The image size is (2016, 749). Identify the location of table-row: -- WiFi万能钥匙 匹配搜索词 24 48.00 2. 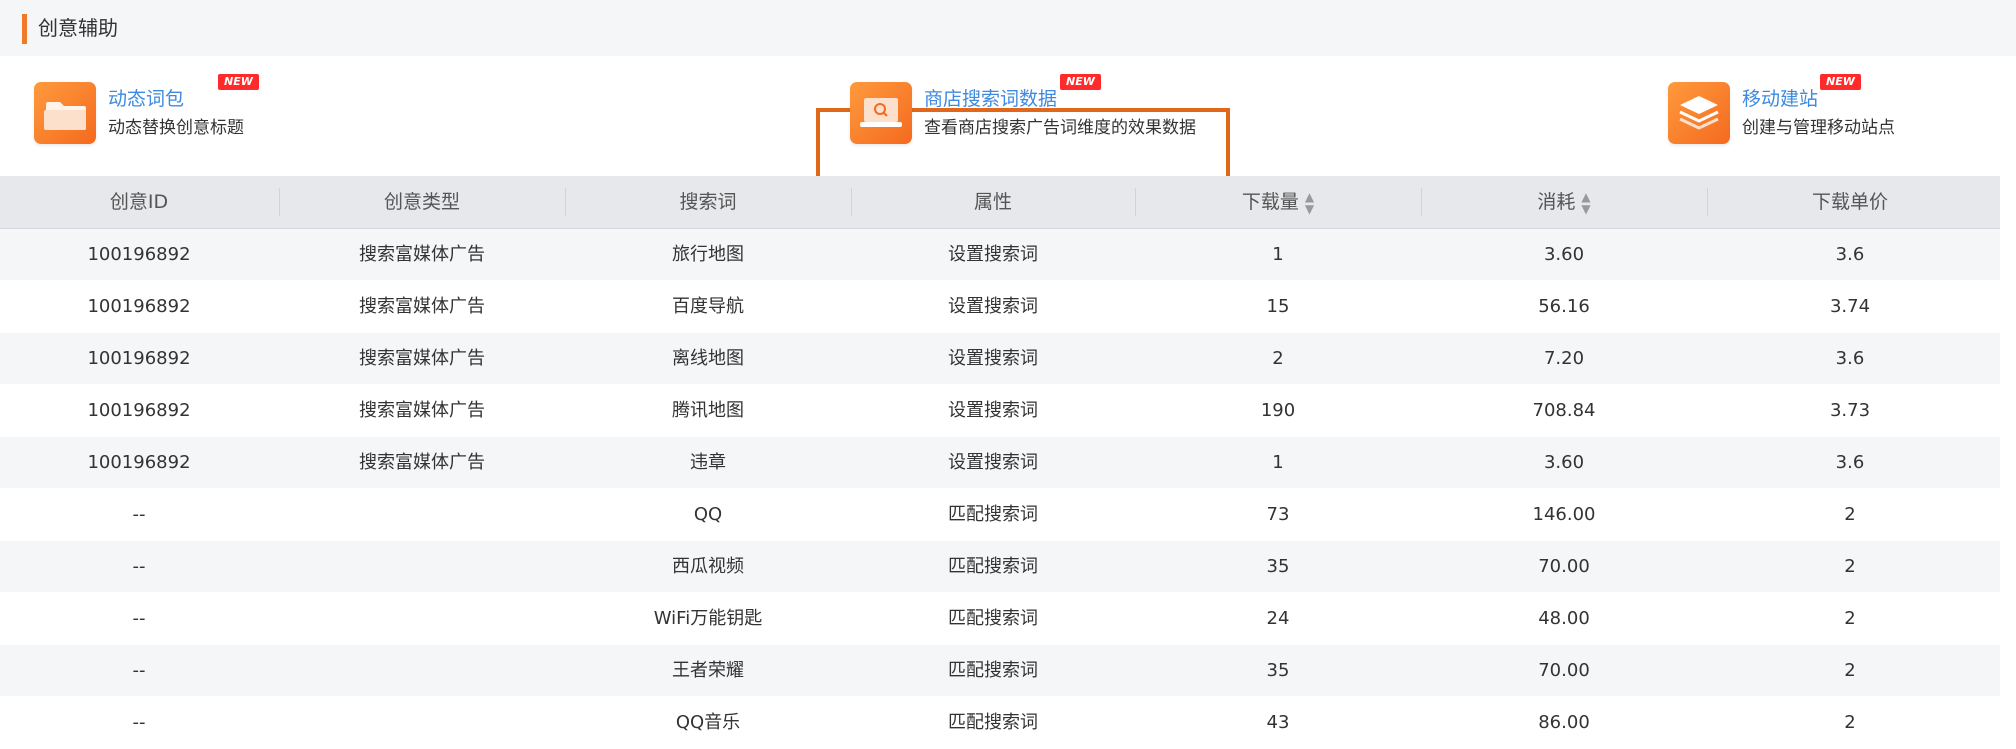
(1000, 619).